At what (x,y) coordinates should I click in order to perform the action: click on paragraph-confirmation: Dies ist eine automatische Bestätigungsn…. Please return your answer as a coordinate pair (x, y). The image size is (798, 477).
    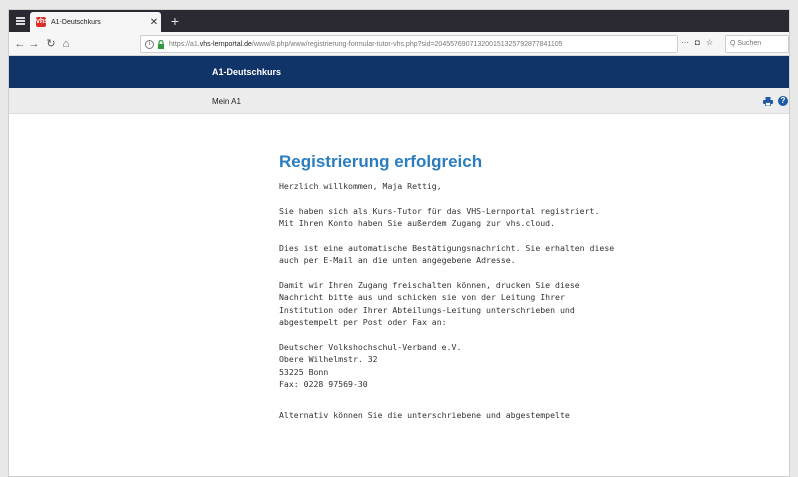
    Looking at the image, I should click on (447, 254).